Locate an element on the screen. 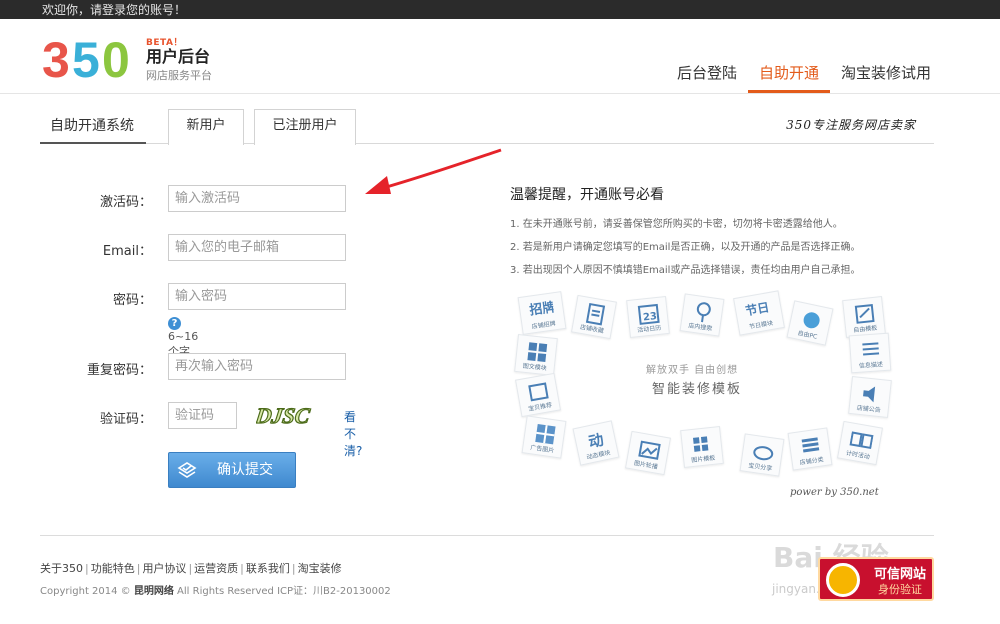 Image resolution: width=1000 pixels, height=624 pixels. footer-links: 关于350 | 功能特色 | 用户协议 | 运营资质 | 联系我们 | 淘宝装修 is located at coordinates (191, 568).